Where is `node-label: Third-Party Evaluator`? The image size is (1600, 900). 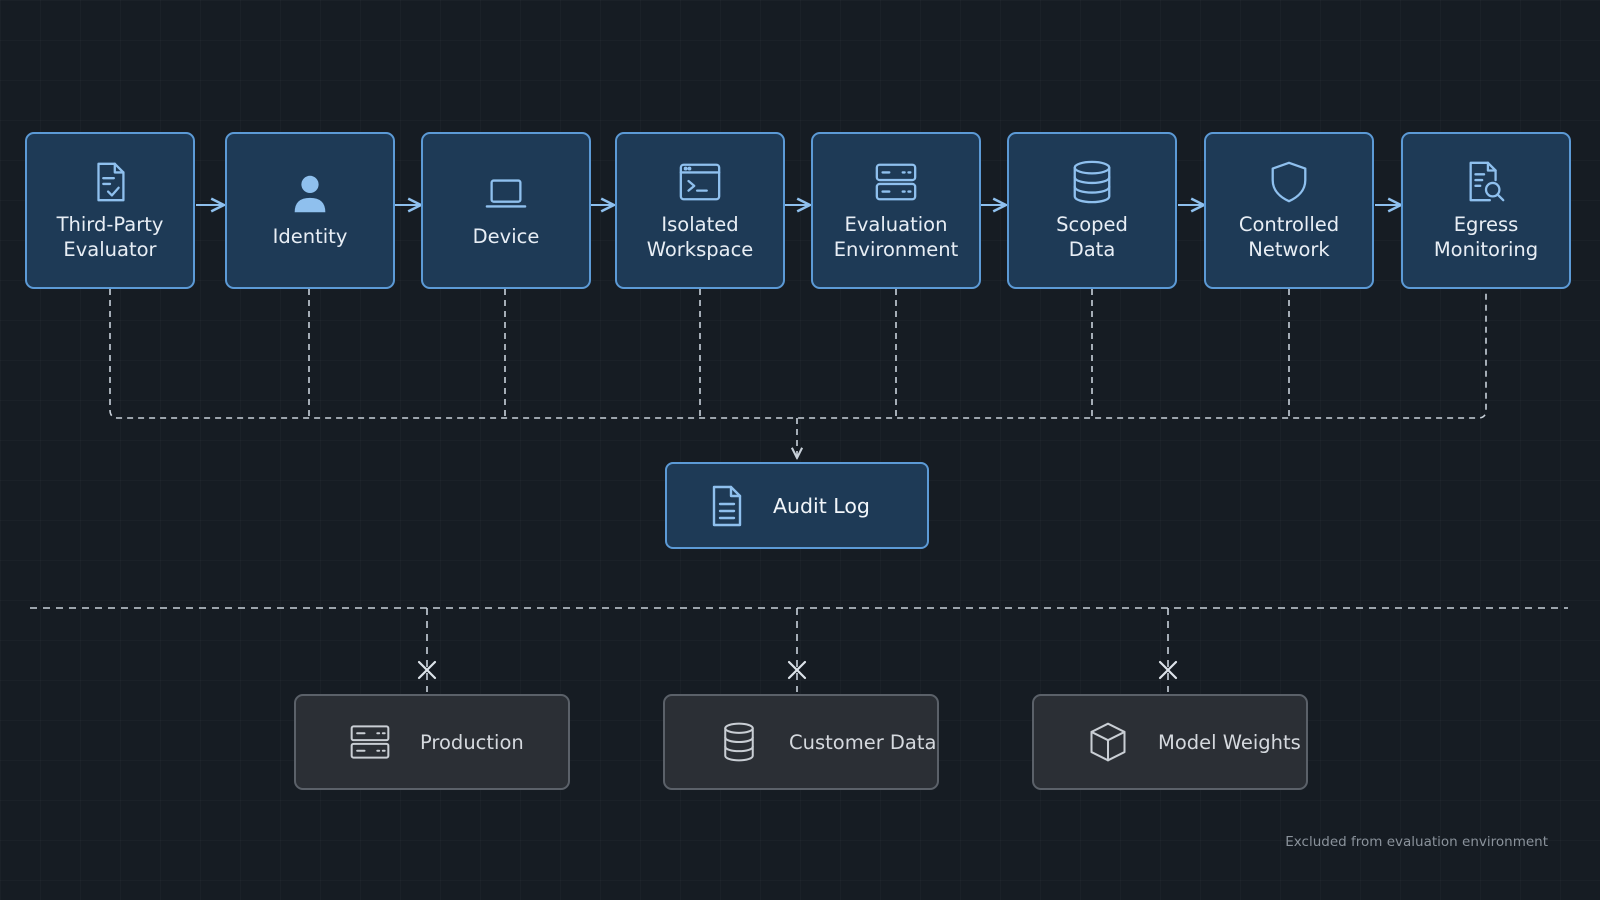 node-label: Third-Party Evaluator is located at coordinates (110, 237).